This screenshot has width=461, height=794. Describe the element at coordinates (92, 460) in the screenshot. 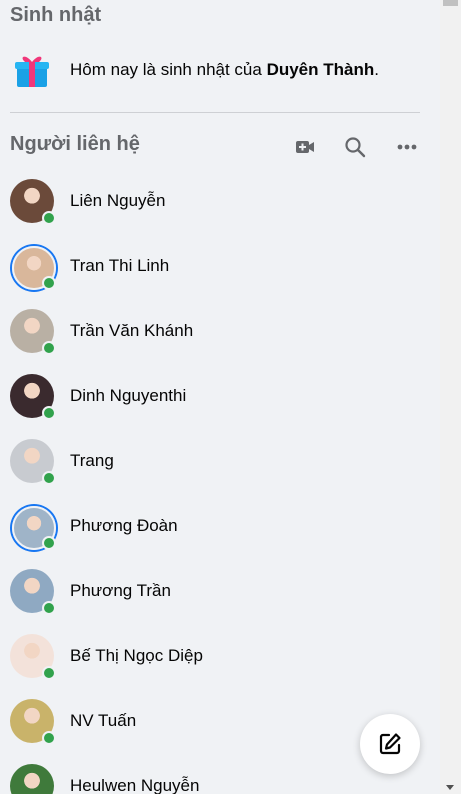

I see `contact-name: Trang` at that location.